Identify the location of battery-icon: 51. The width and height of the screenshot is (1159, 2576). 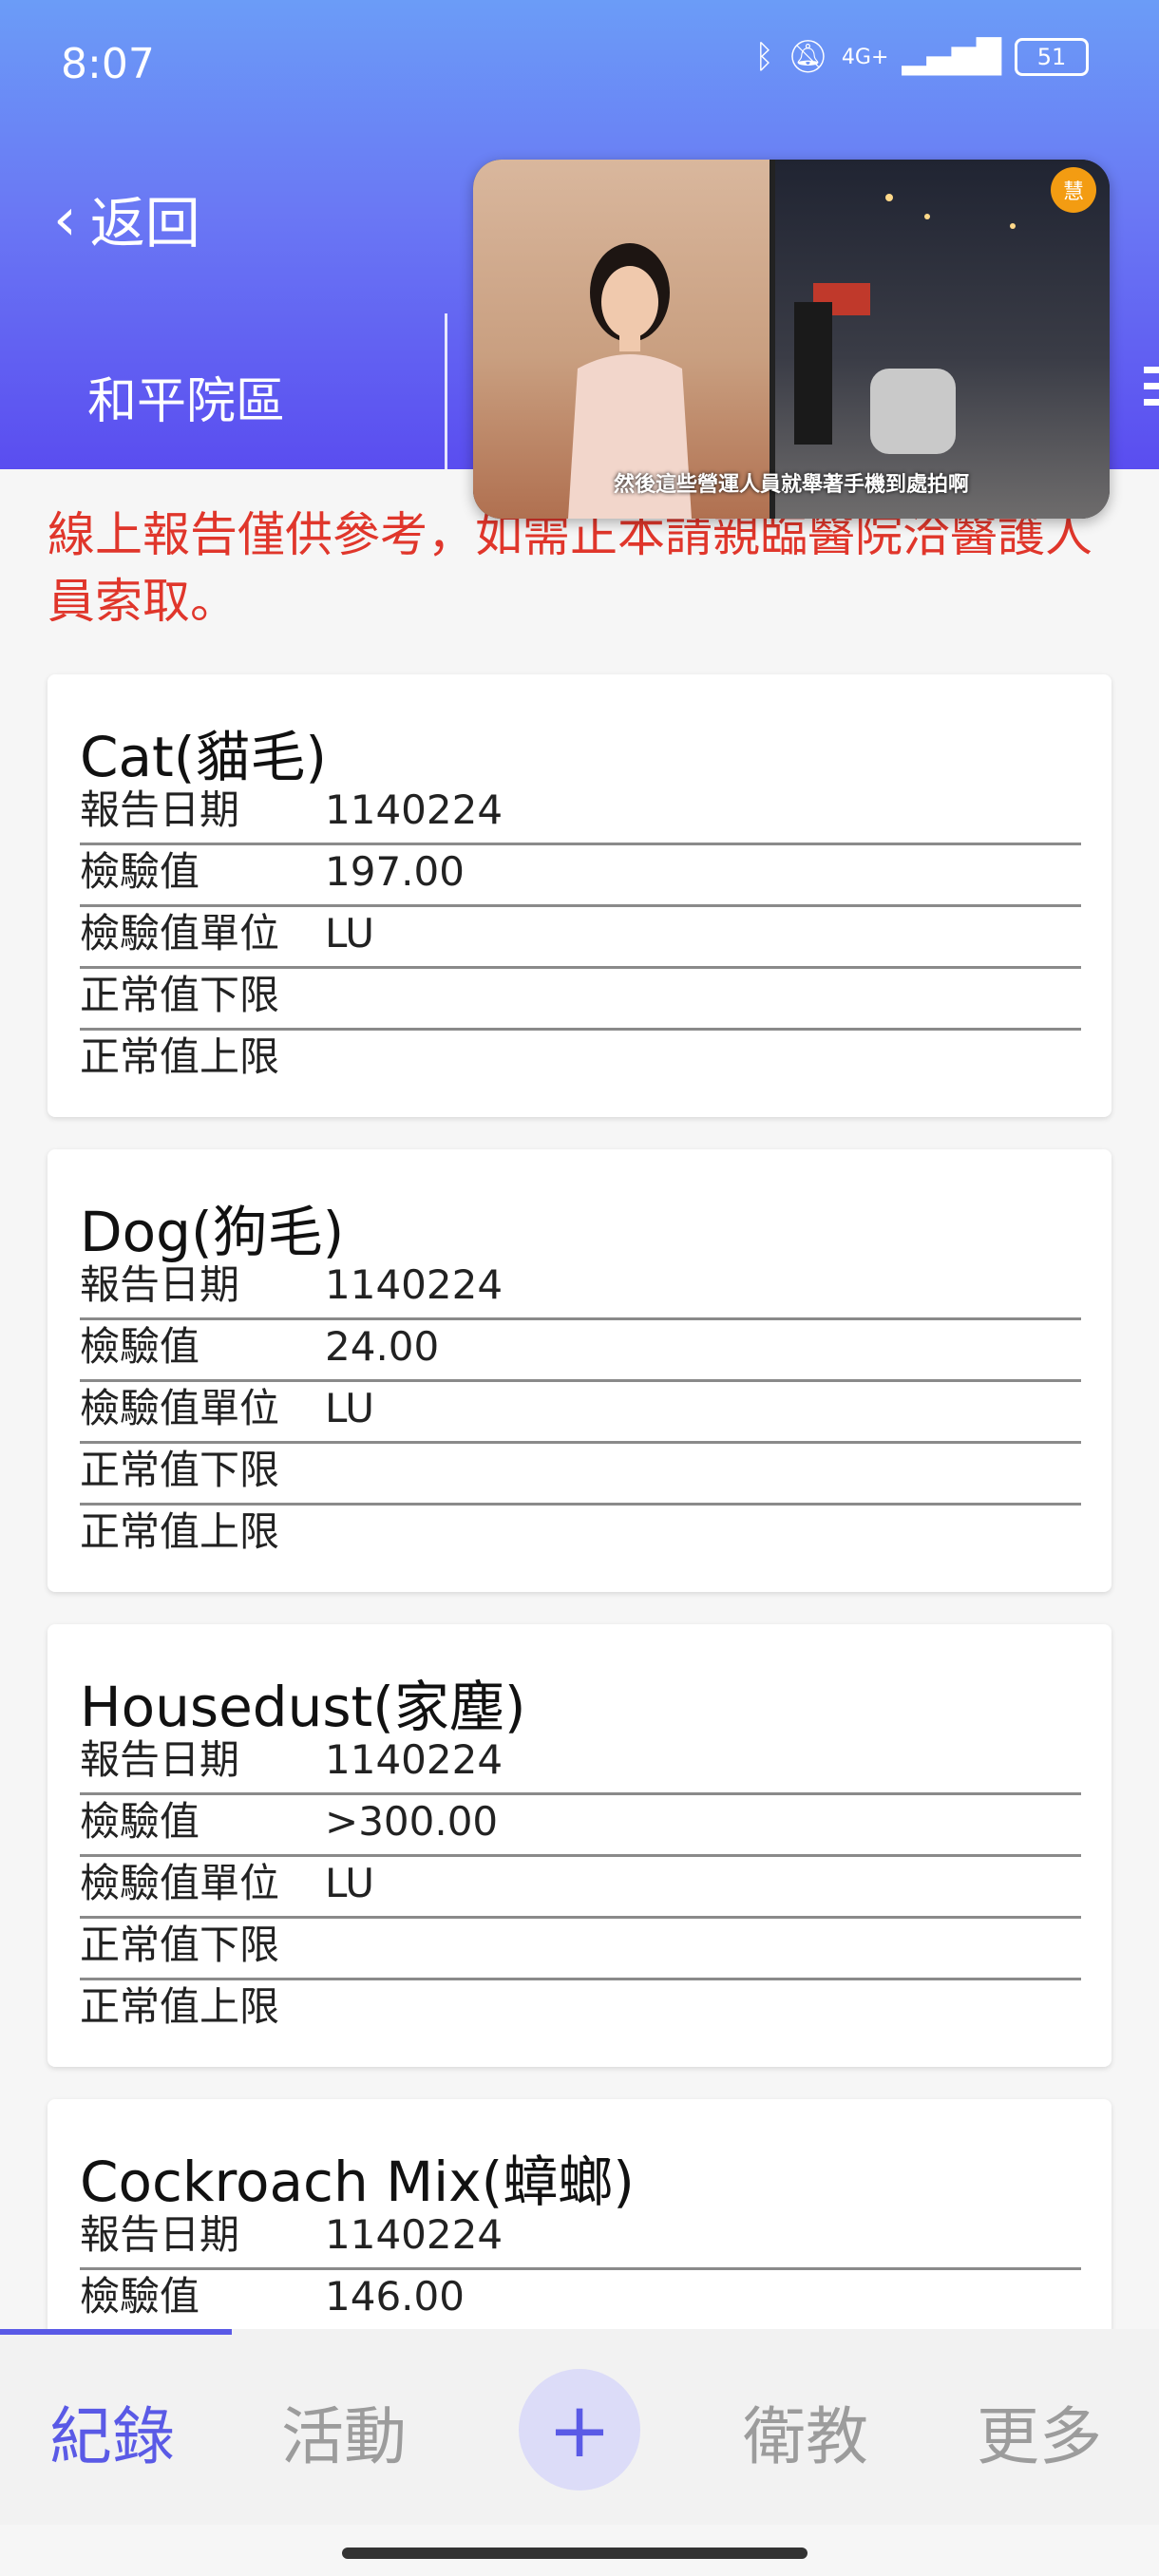
(1052, 57).